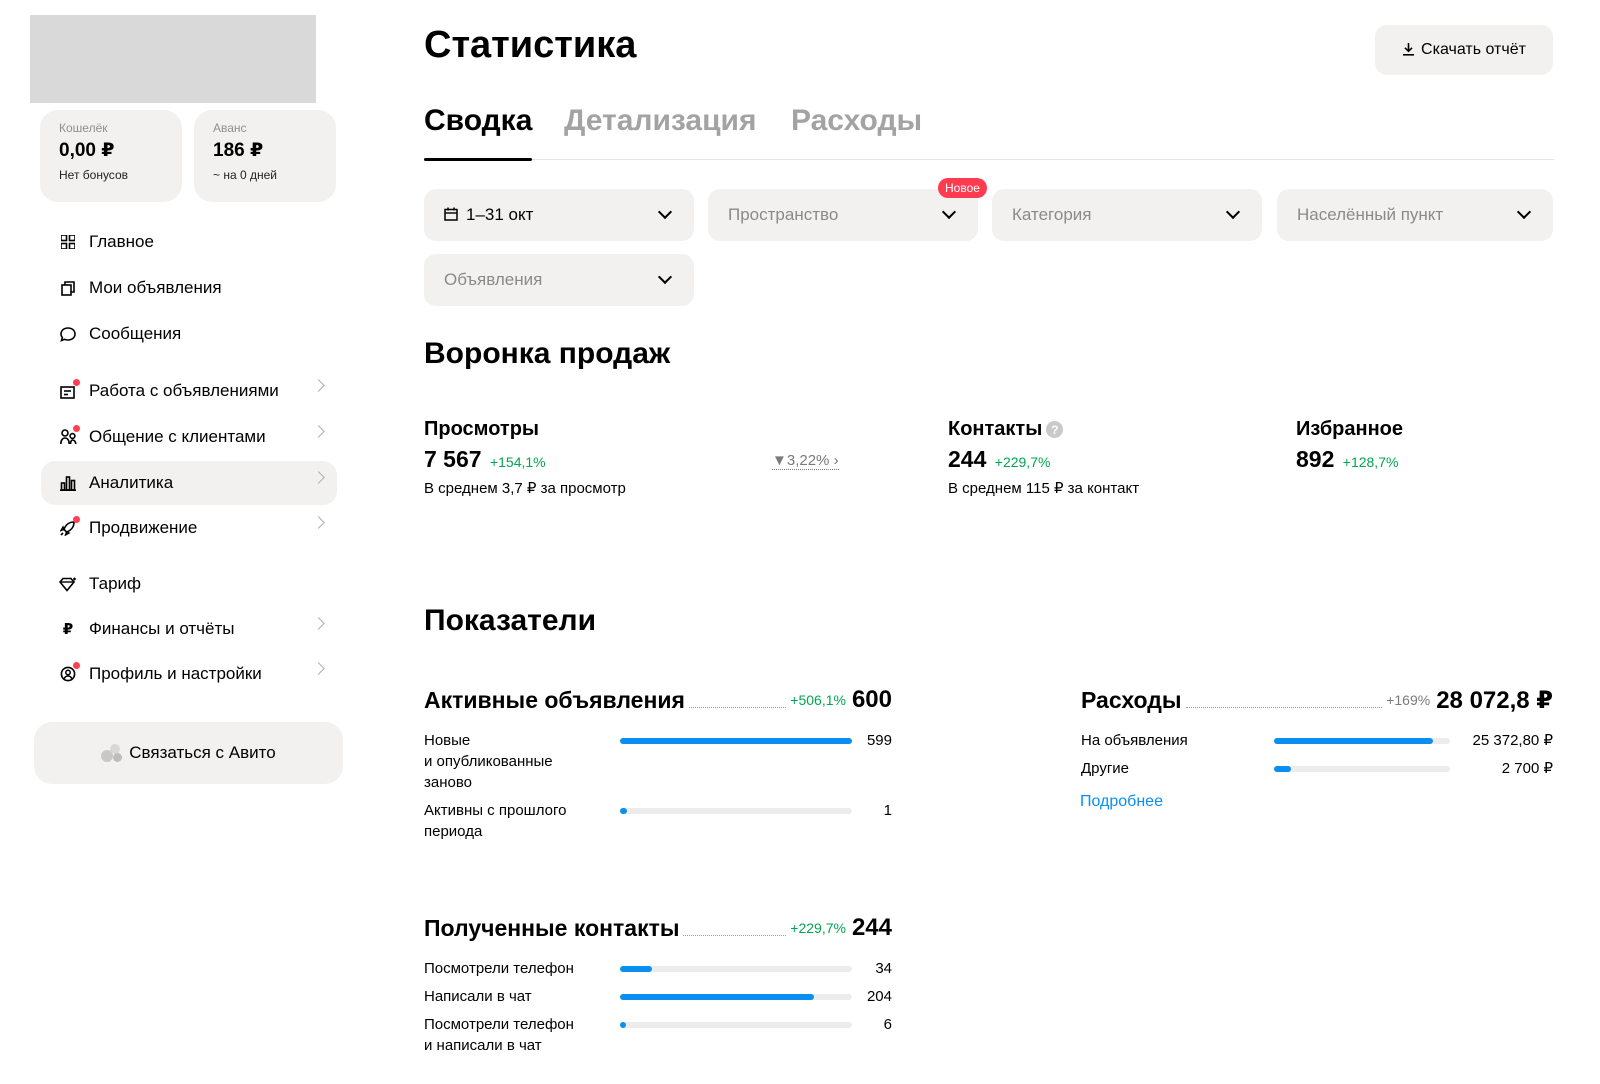 Image resolution: width=1600 pixels, height=1084 pixels. I want to click on received-contacts-change: +229,7%, so click(818, 928).